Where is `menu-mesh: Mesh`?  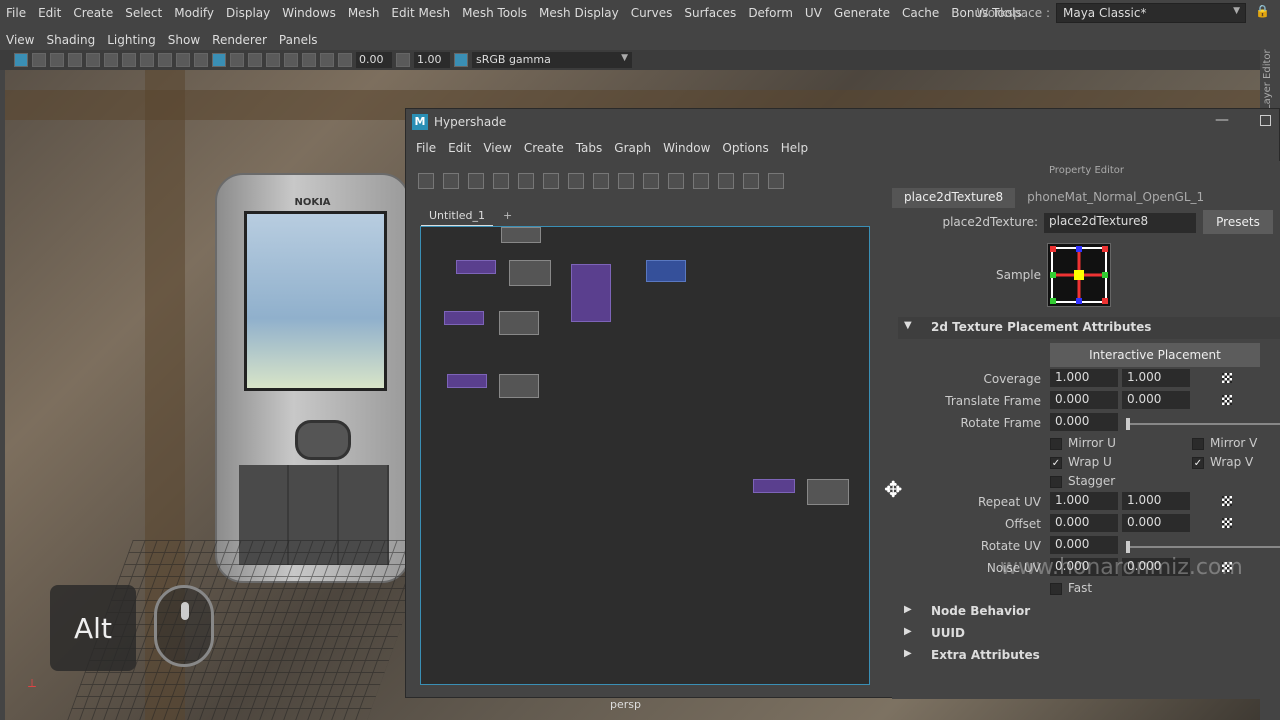 menu-mesh: Mesh is located at coordinates (364, 13).